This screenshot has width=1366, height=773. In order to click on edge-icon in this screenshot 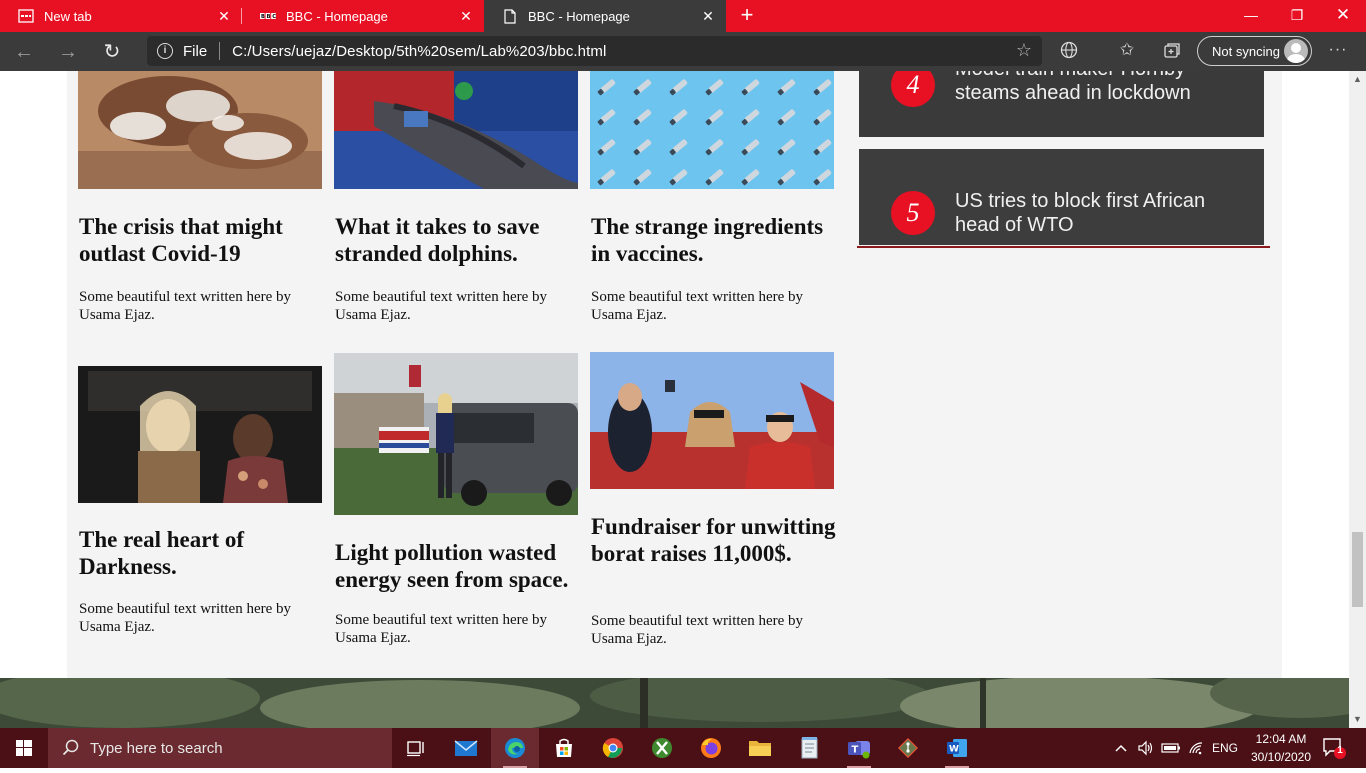, I will do `click(515, 748)`.